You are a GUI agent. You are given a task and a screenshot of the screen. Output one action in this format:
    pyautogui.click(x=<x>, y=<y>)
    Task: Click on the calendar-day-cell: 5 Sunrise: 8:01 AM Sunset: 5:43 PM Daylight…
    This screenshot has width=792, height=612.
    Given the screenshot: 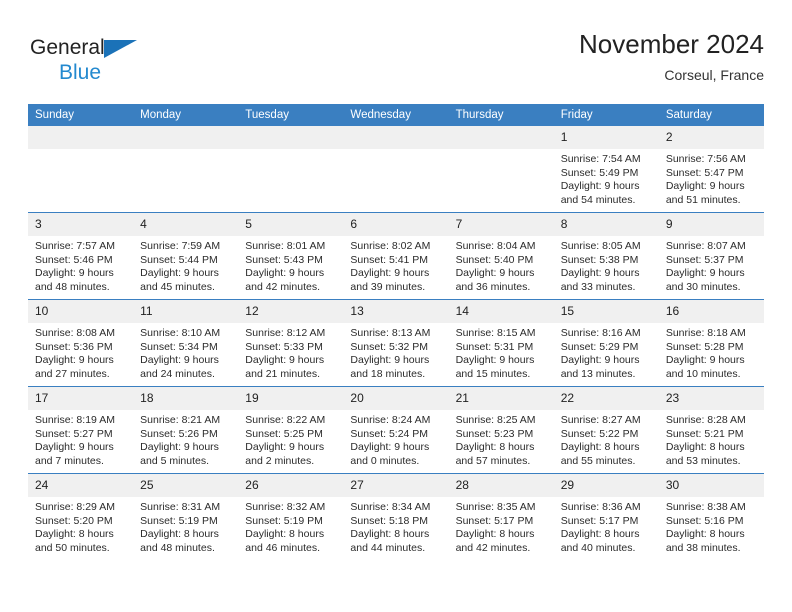 What is the action you would take?
    pyautogui.click(x=291, y=256)
    